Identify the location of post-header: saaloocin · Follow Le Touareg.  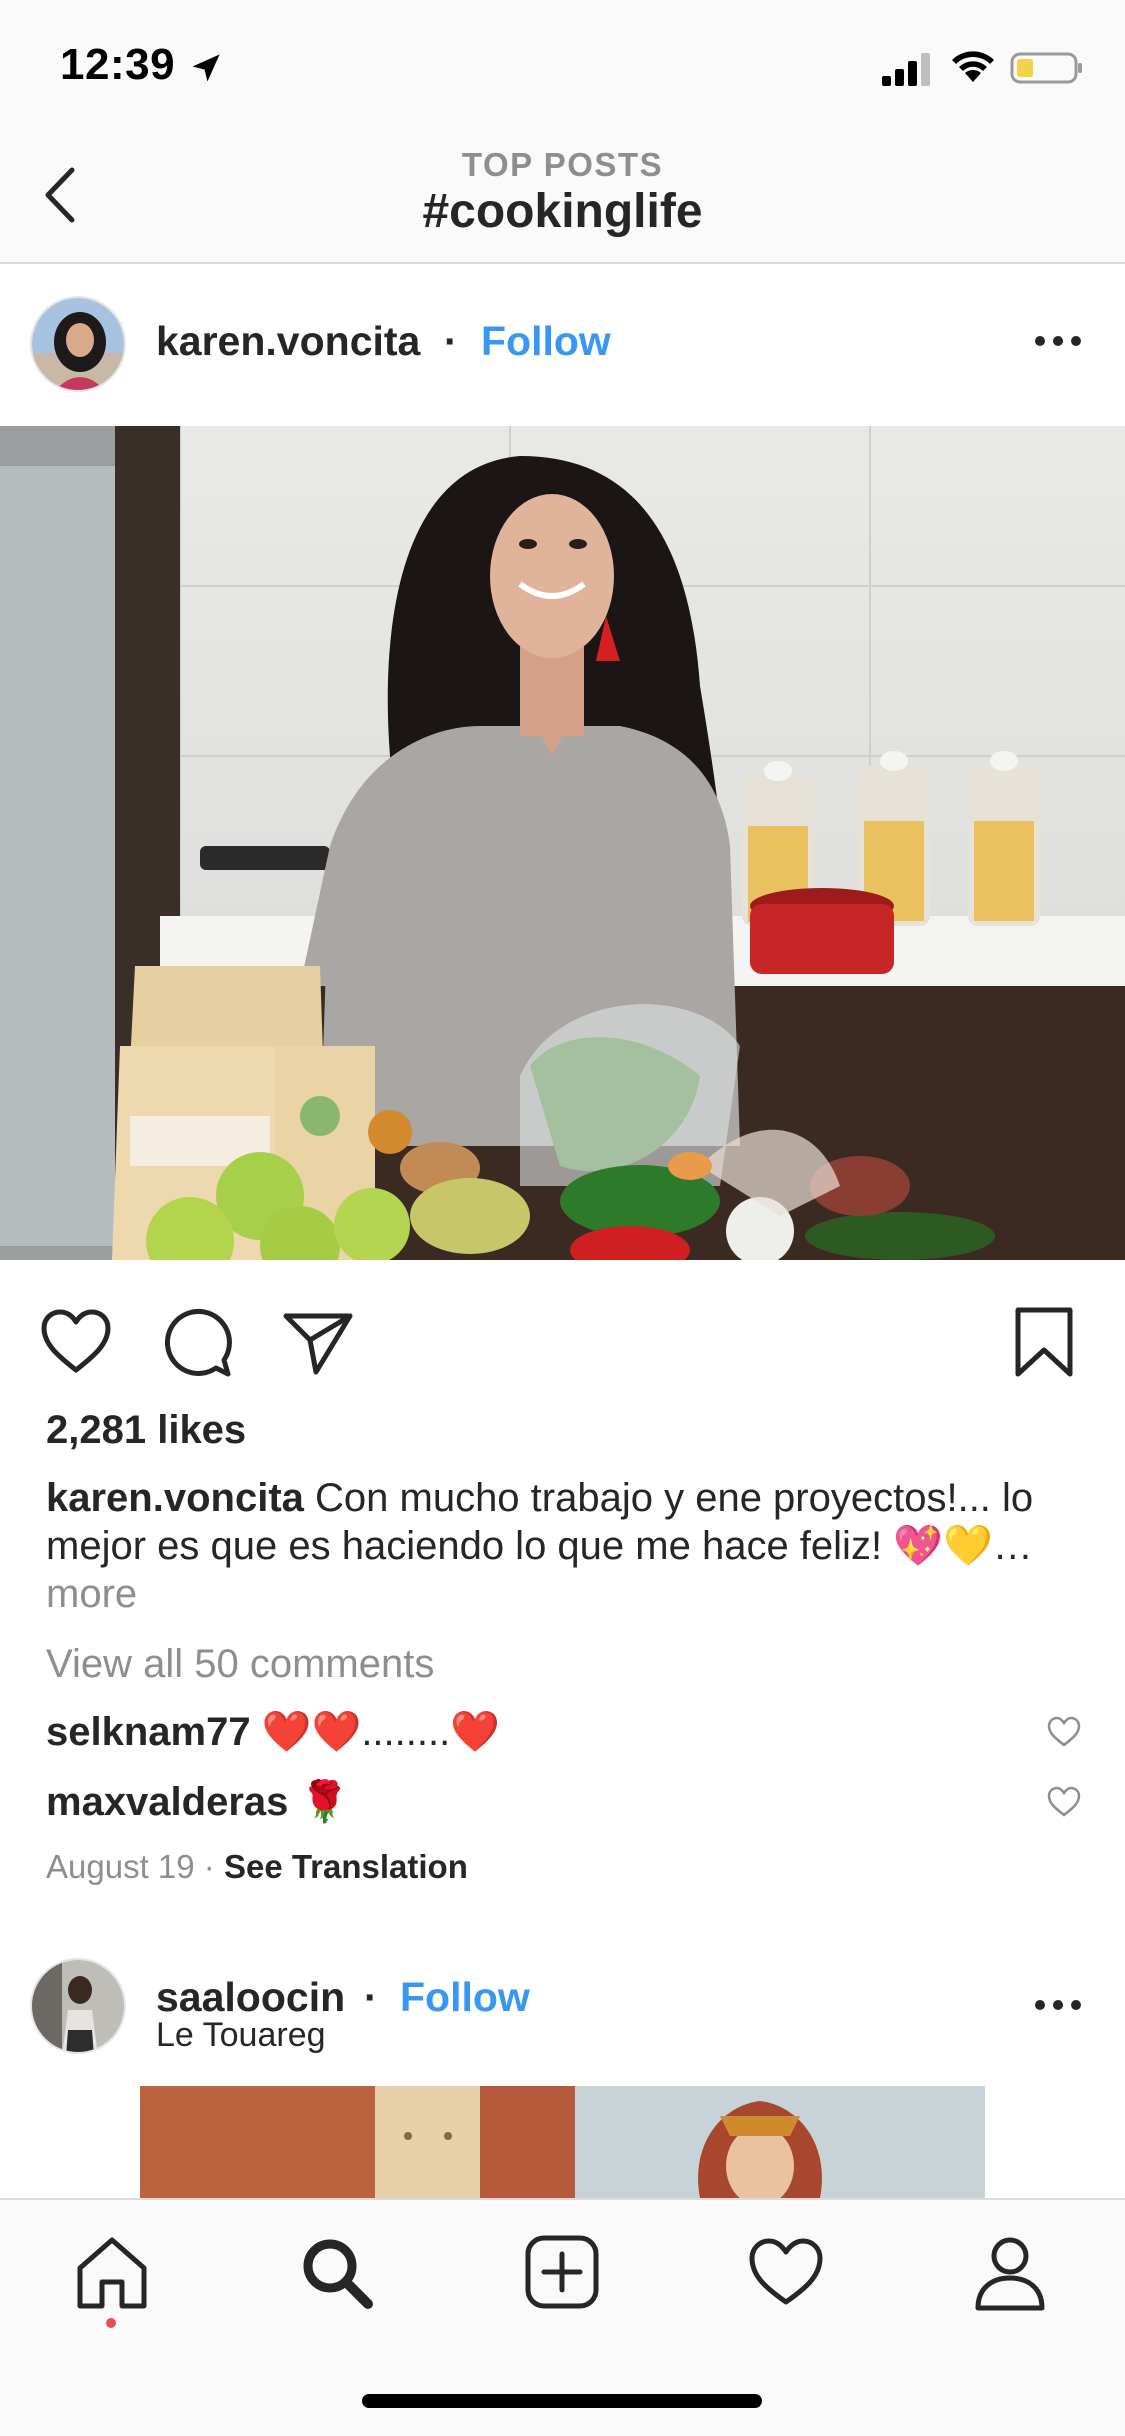
(562, 2012).